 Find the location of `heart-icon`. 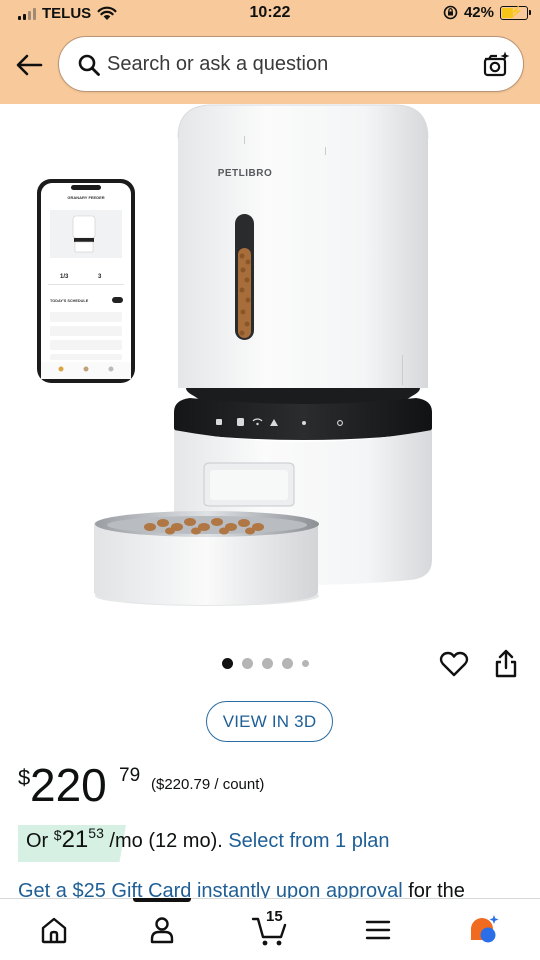

heart-icon is located at coordinates (454, 664).